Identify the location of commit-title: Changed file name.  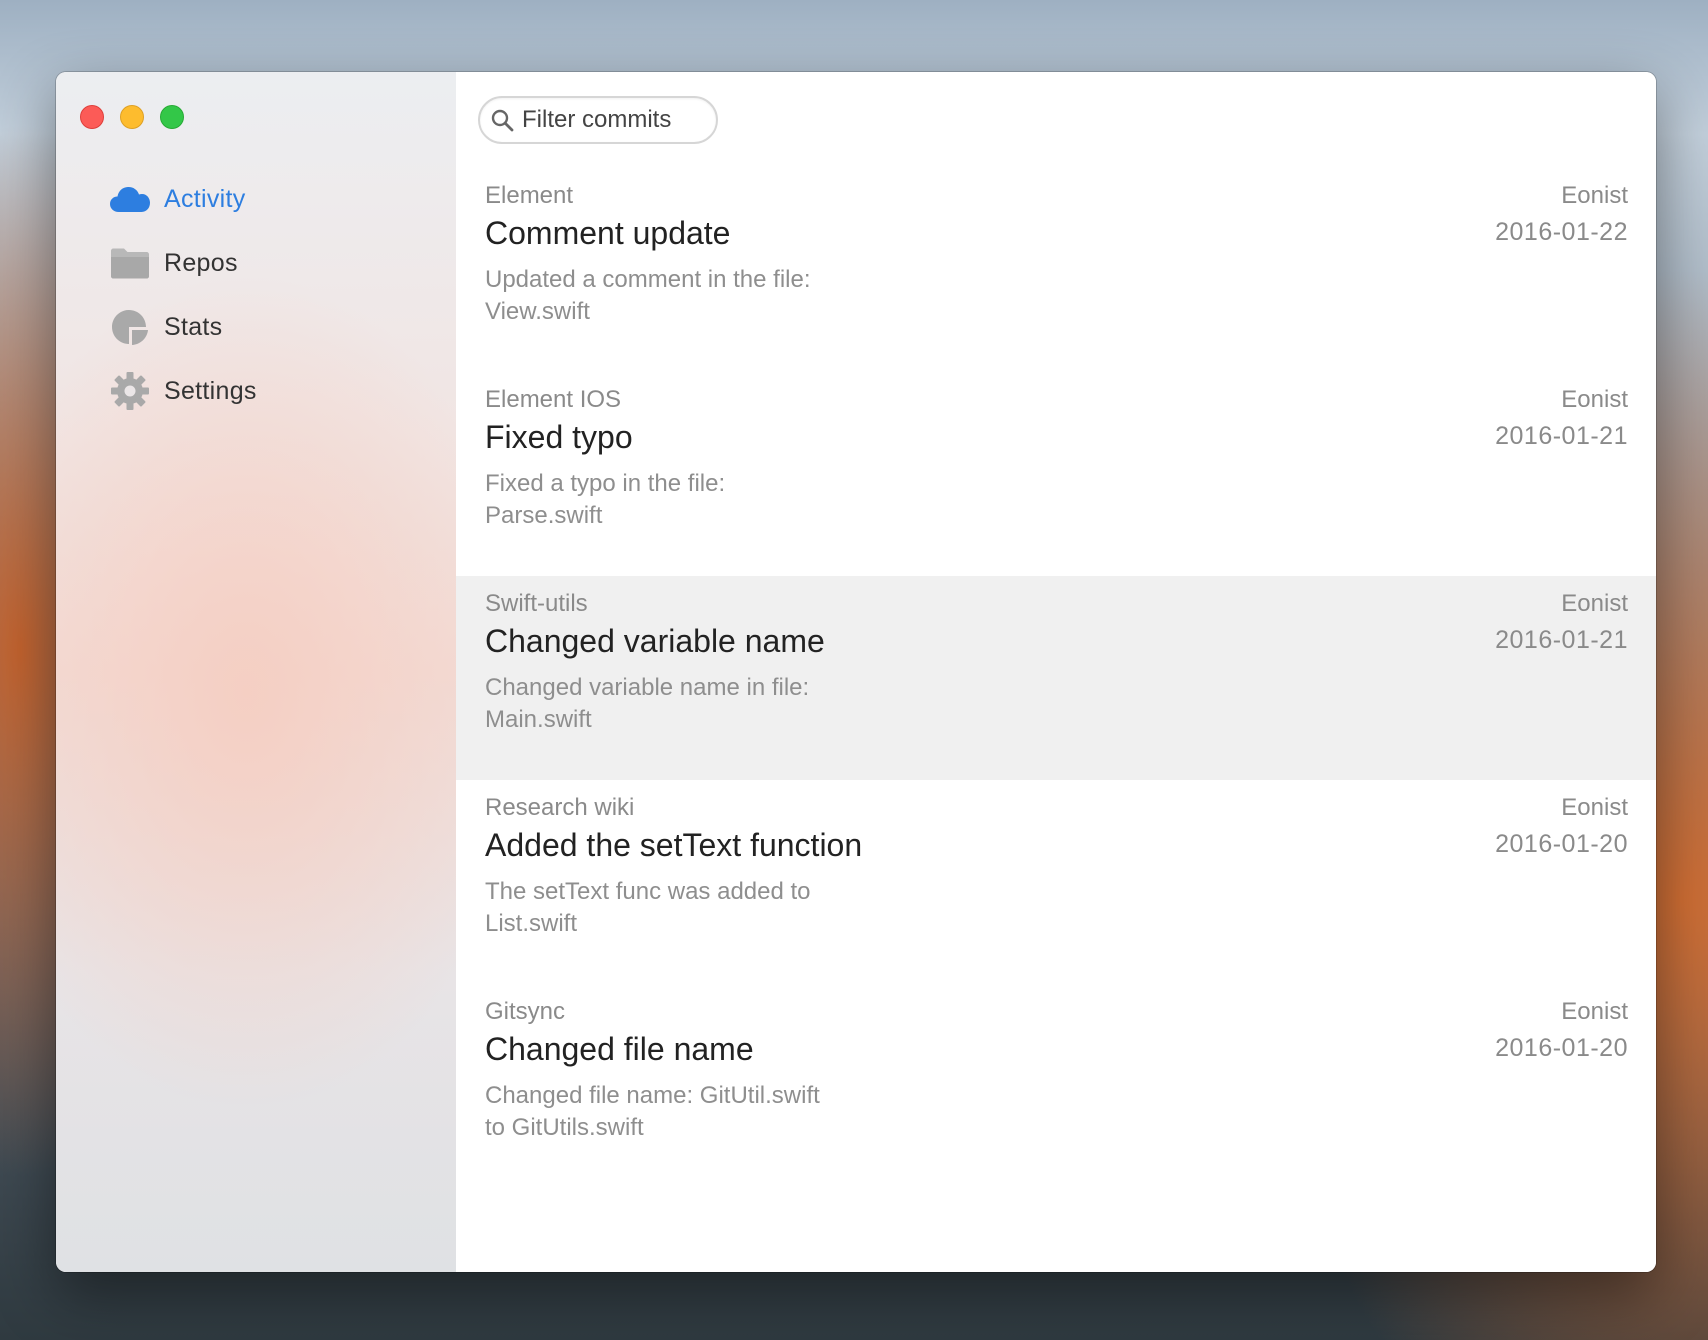
(619, 1049).